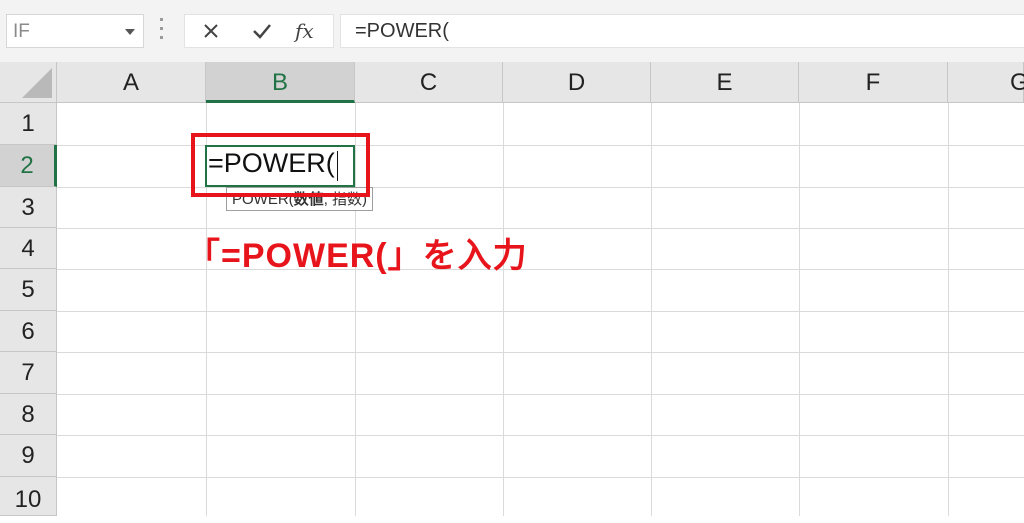 Image resolution: width=1024 pixels, height=523 pixels. Describe the element at coordinates (28, 82) in the screenshot. I see `select-all-button` at that location.